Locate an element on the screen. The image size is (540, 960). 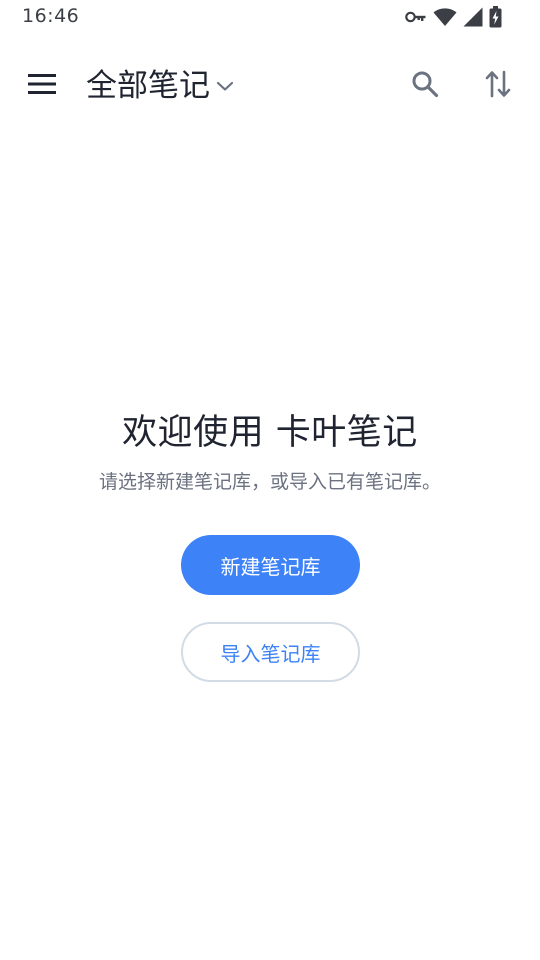
chevron-down-icon is located at coordinates (225, 86).